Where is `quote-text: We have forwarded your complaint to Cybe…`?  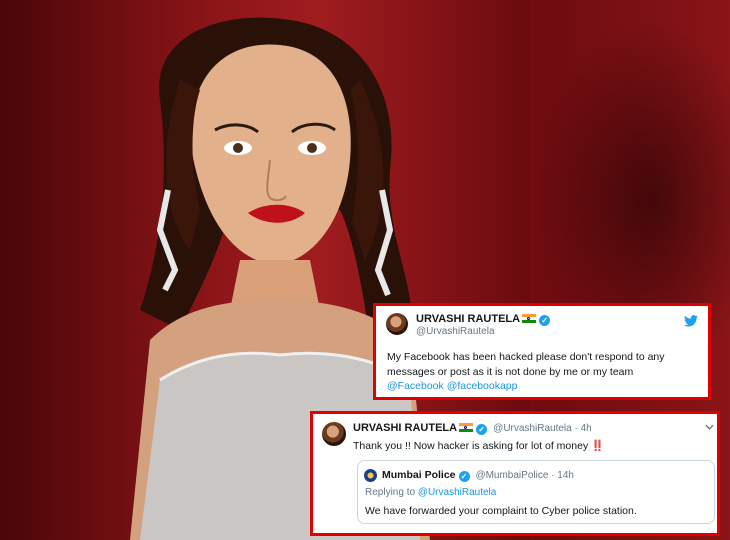
quote-text: We have forwarded your complaint to Cybe… is located at coordinates (501, 511).